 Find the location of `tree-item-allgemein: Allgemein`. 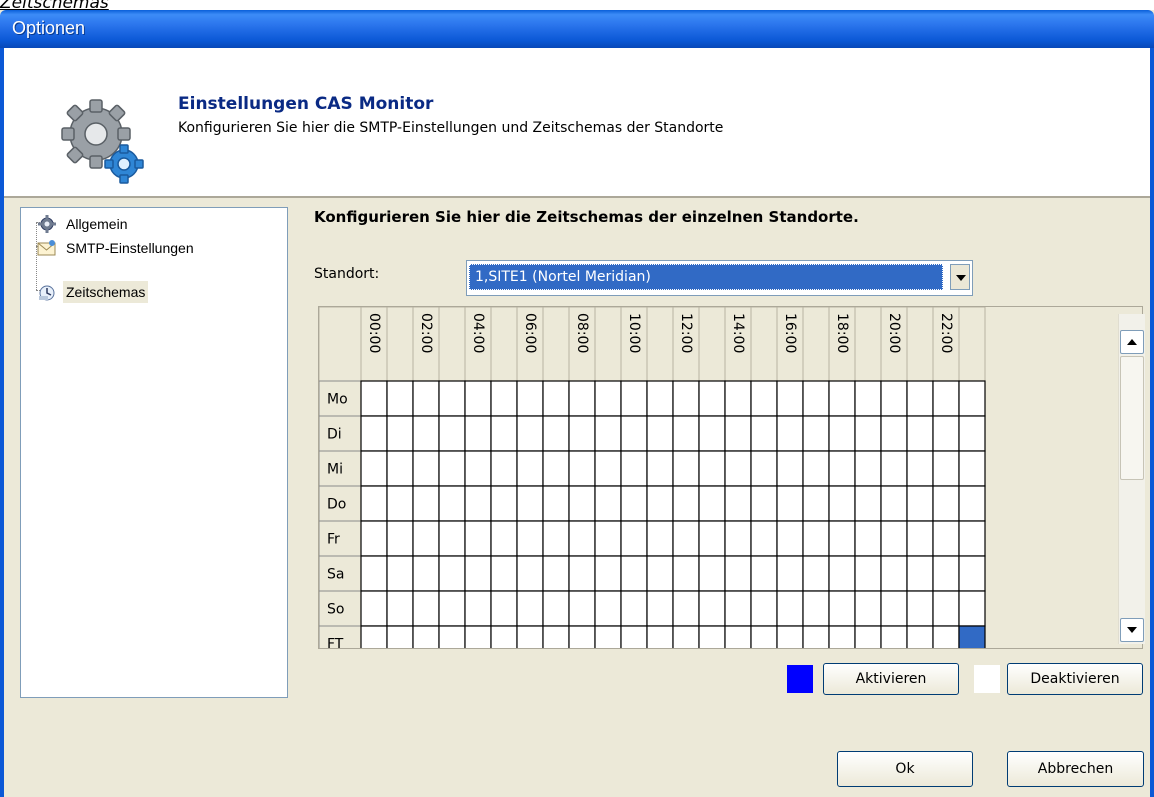

tree-item-allgemein: Allgemein is located at coordinates (84, 224).